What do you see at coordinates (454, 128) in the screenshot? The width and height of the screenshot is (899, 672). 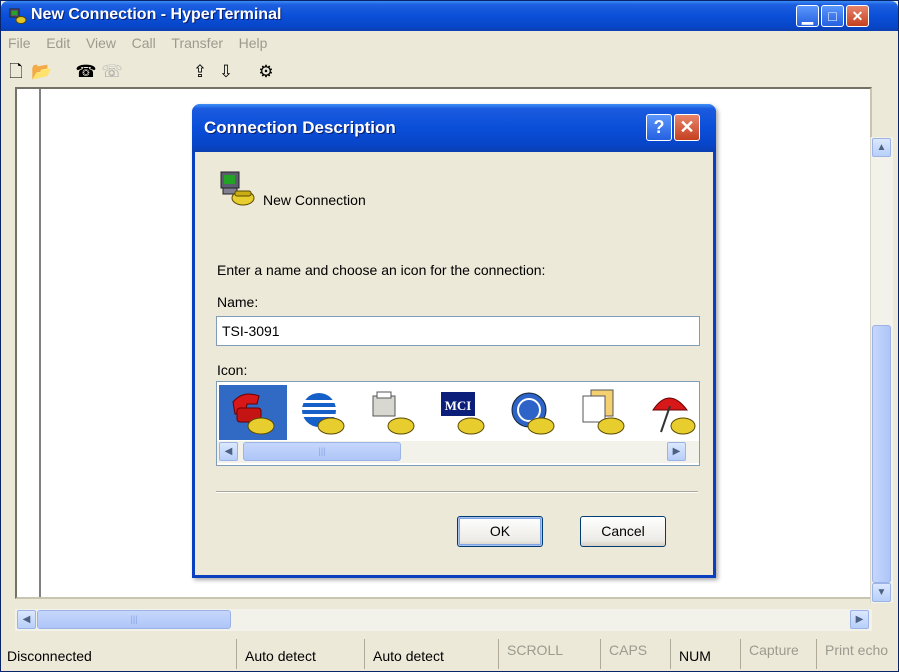 I see `dialog-title-bar: Connection Description ? ✕` at bounding box center [454, 128].